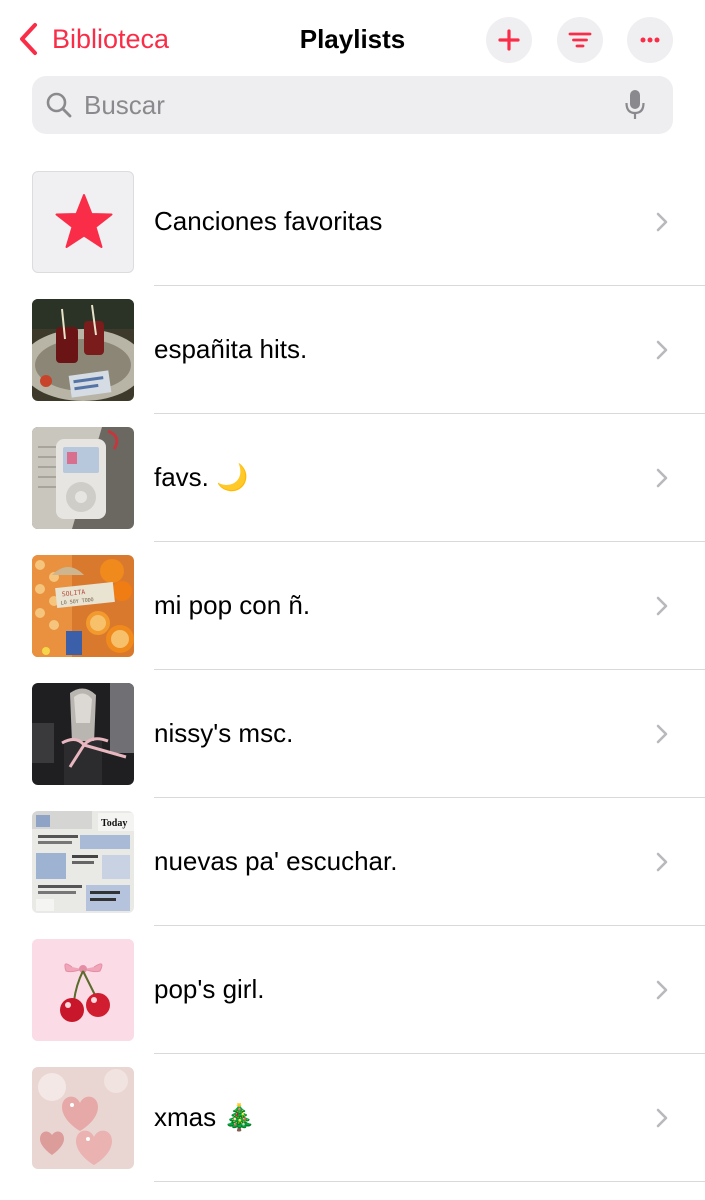 The image size is (705, 1200). Describe the element at coordinates (352, 734) in the screenshot. I see `list-item: nissy's msc.` at that location.